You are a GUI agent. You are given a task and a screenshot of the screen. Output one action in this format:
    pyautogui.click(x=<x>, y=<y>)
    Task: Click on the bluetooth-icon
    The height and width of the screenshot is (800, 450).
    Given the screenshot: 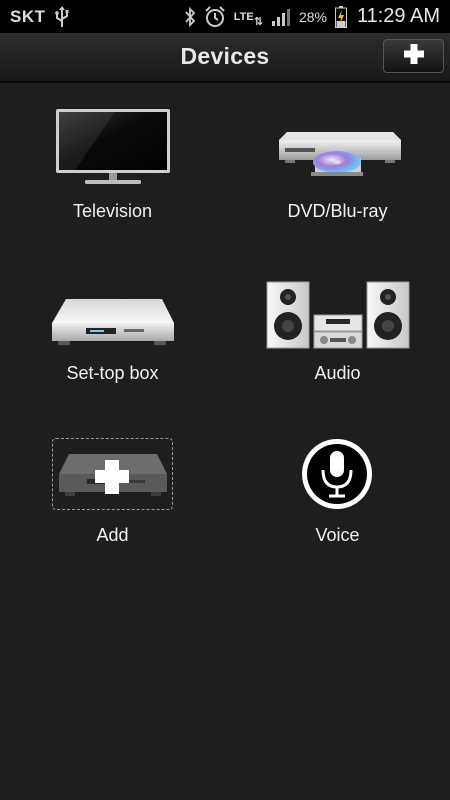 What is the action you would take?
    pyautogui.click(x=190, y=16)
    